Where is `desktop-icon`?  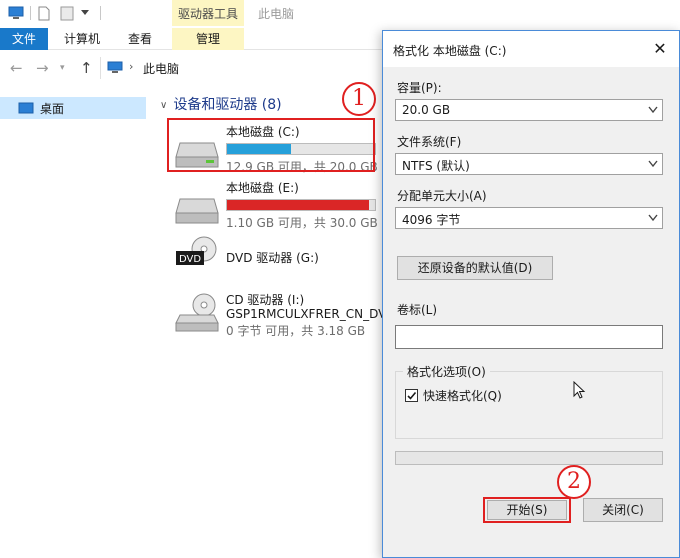
desktop-icon is located at coordinates (26, 108).